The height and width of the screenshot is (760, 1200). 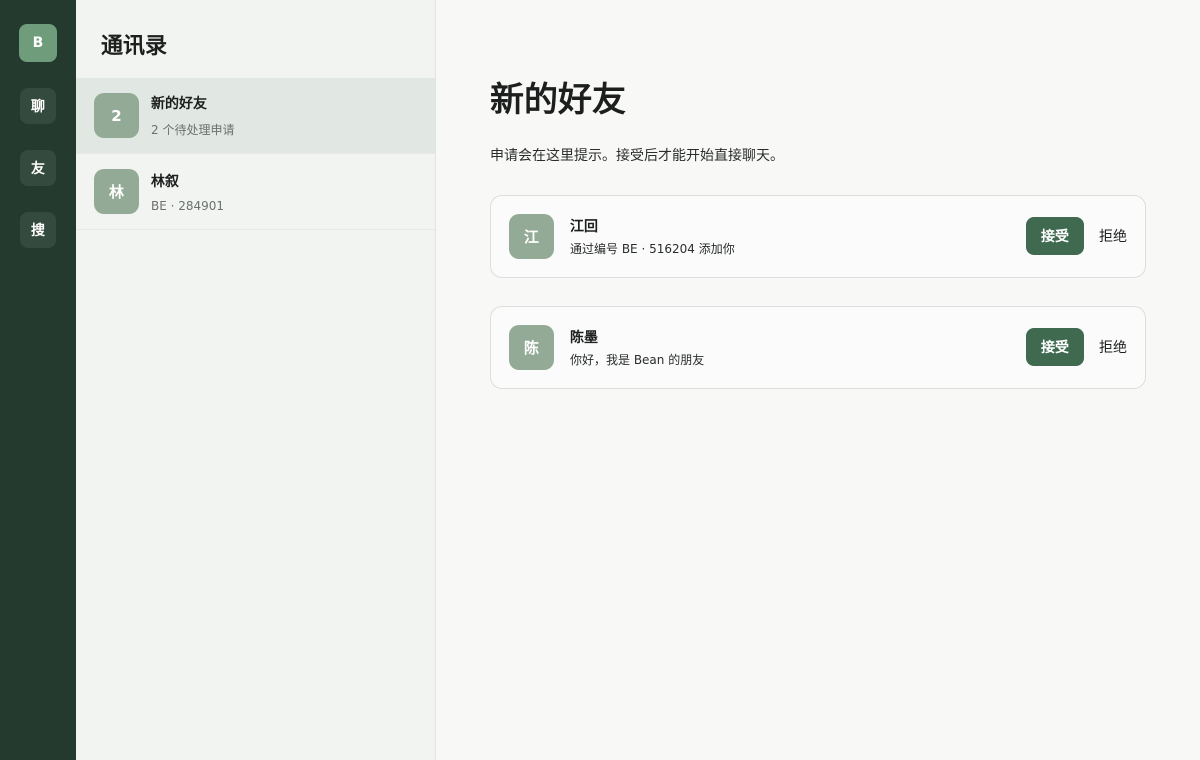 I want to click on request-message: 你好，我是 Bean 的朋友, so click(x=637, y=359).